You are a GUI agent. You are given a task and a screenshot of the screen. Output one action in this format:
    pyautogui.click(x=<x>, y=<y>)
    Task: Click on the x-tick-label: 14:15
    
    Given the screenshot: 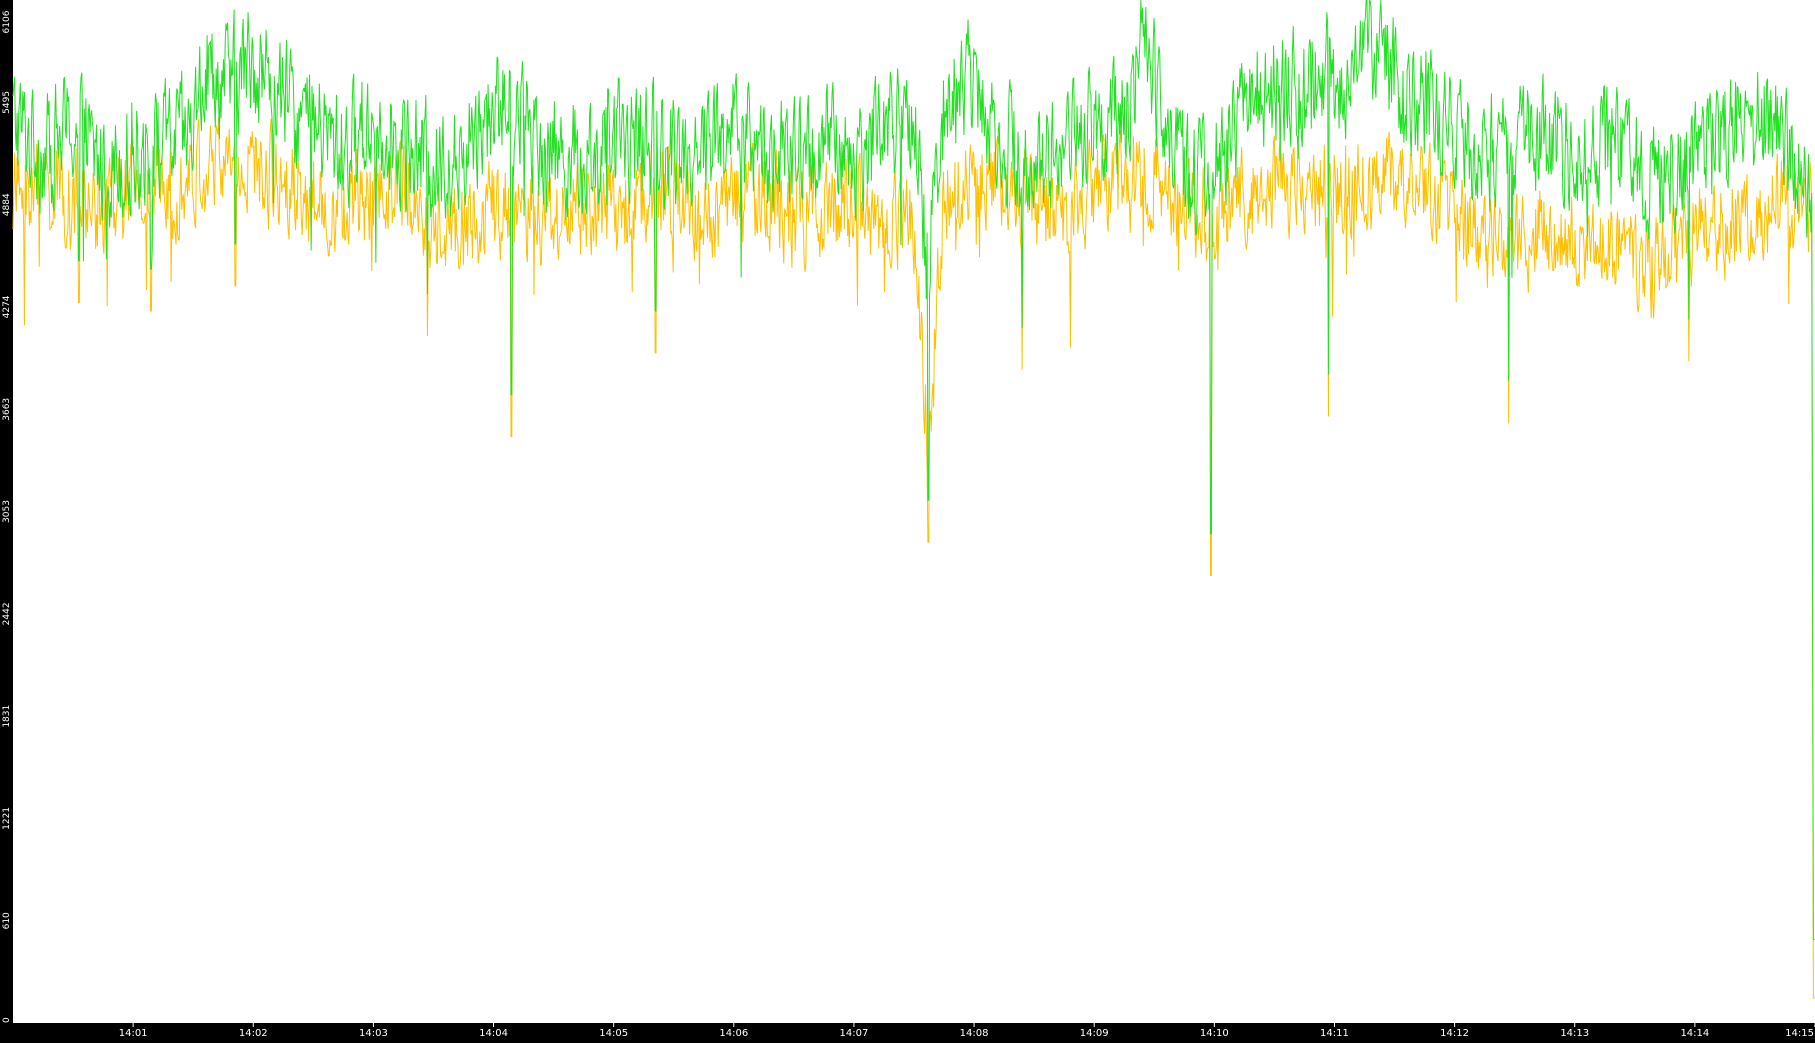 What is the action you would take?
    pyautogui.click(x=1799, y=1033)
    